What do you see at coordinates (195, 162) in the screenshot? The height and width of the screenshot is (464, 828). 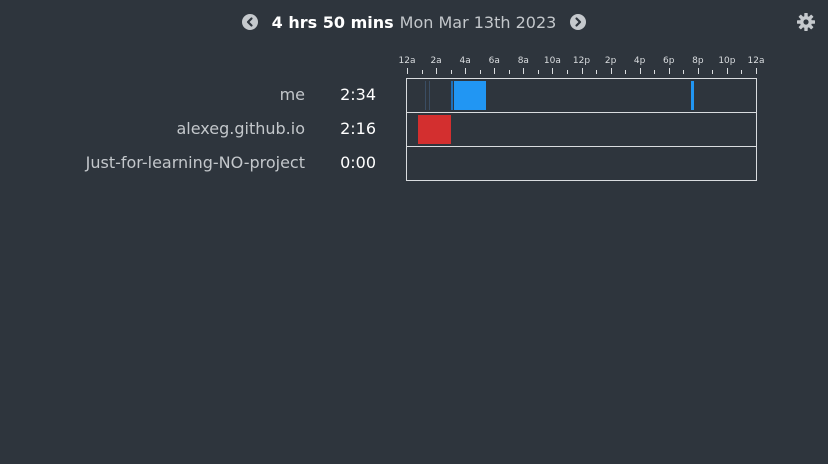 I see `project-name: Just-for-learning-NO-project` at bounding box center [195, 162].